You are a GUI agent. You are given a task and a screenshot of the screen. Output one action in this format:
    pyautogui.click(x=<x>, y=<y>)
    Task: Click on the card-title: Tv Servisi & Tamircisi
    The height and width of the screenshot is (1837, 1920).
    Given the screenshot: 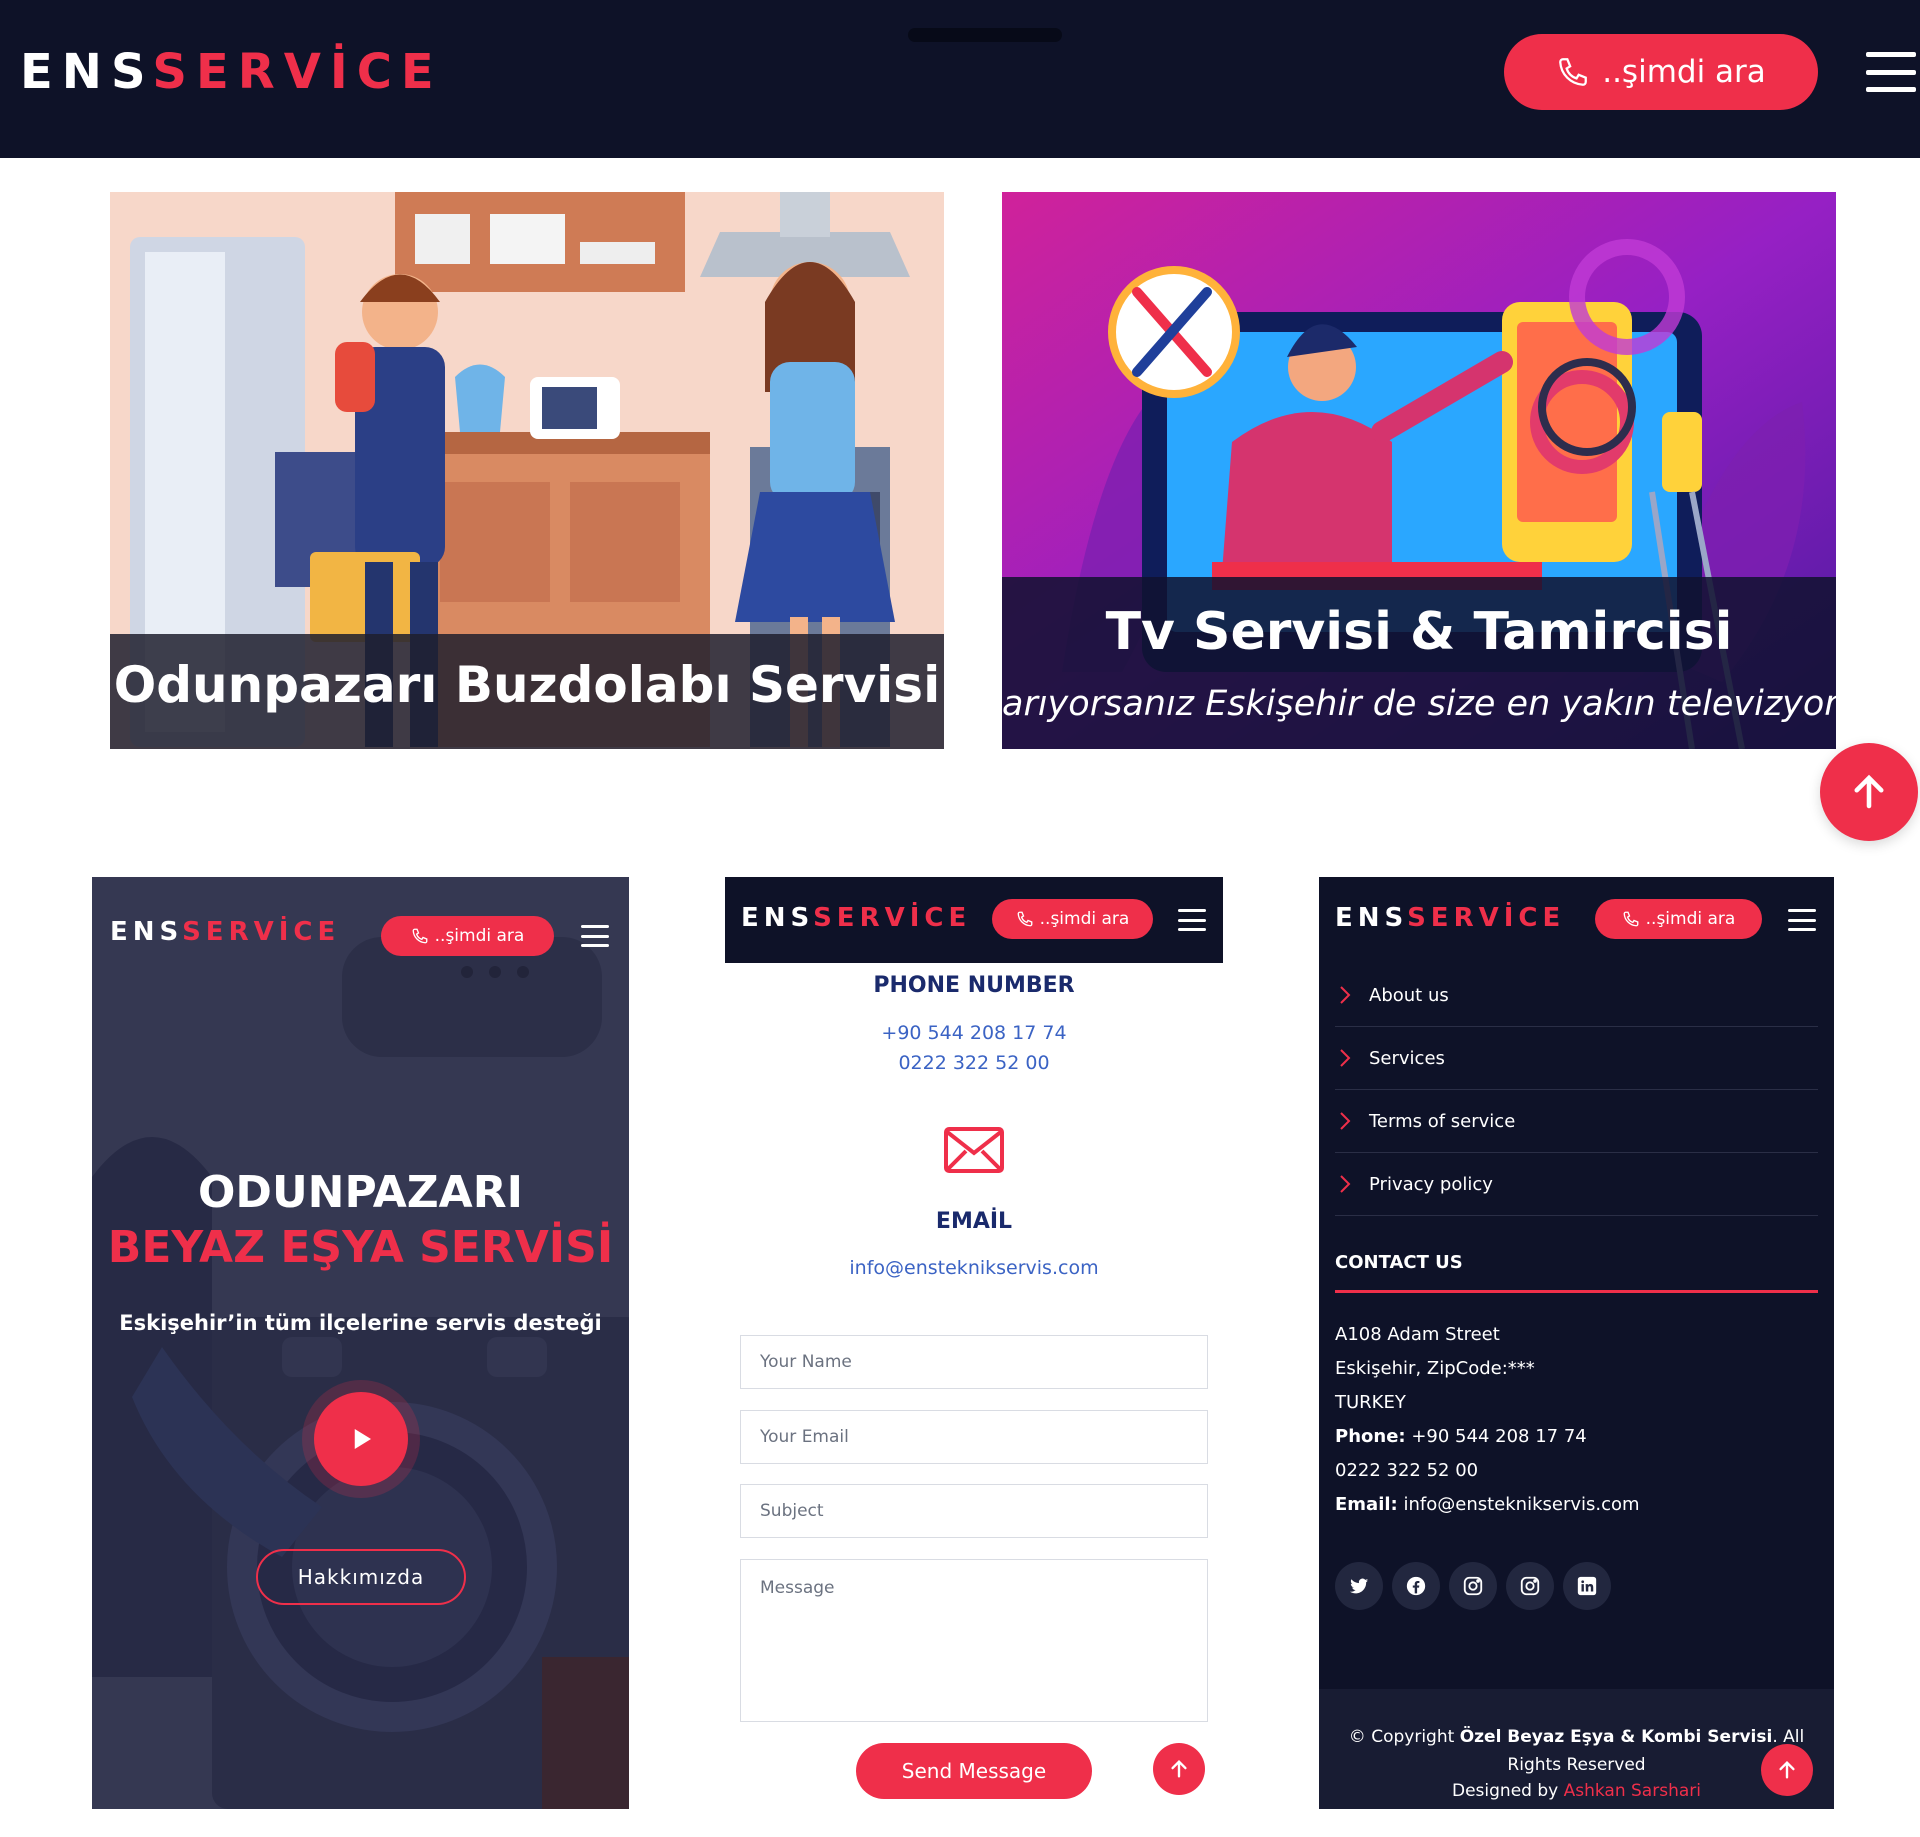 What is the action you would take?
    pyautogui.click(x=1419, y=632)
    